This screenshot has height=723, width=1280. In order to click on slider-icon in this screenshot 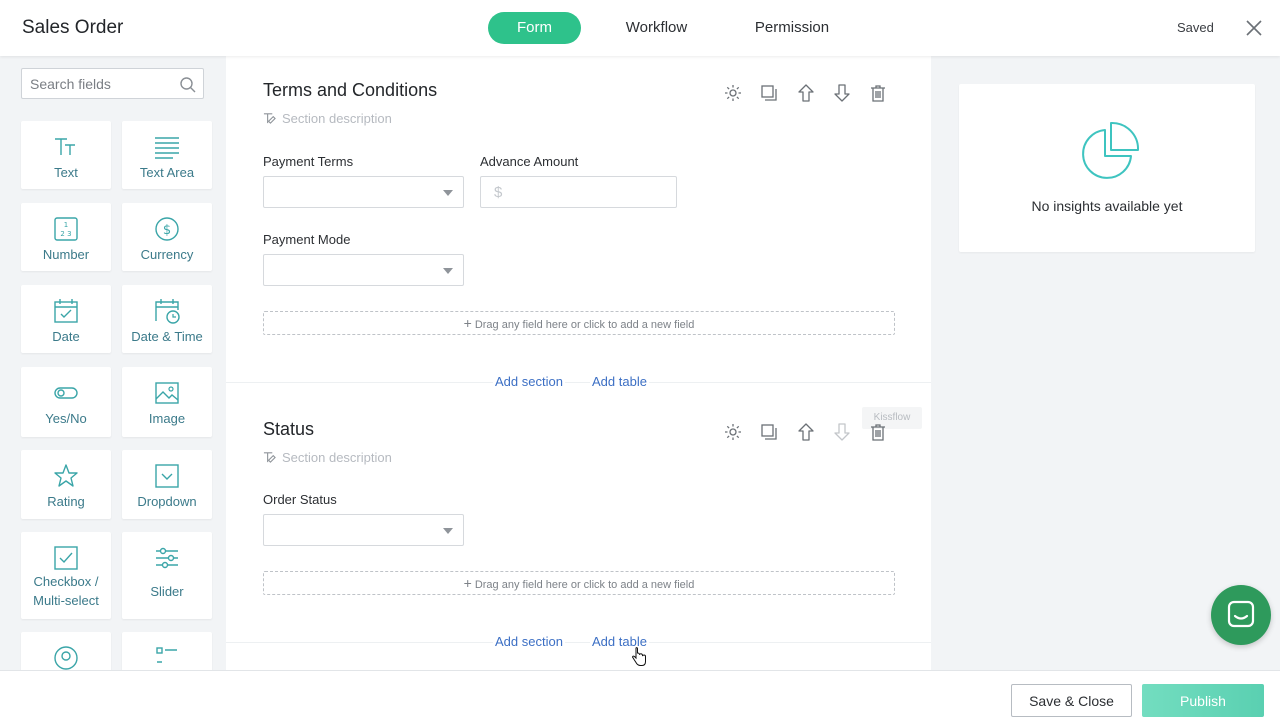, I will do `click(167, 558)`.